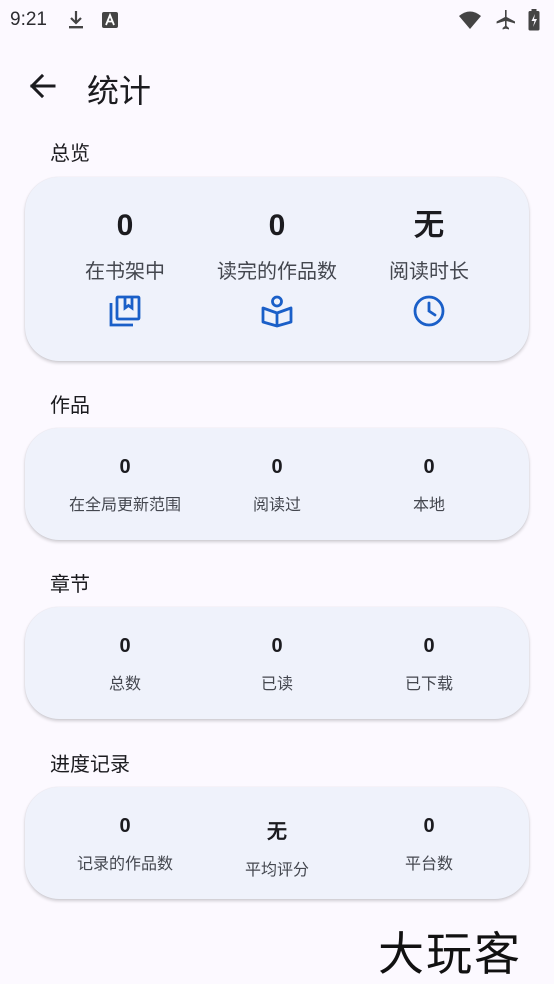 This screenshot has width=554, height=984. What do you see at coordinates (276, 683) in the screenshot?
I see `stat-label: 已读` at bounding box center [276, 683].